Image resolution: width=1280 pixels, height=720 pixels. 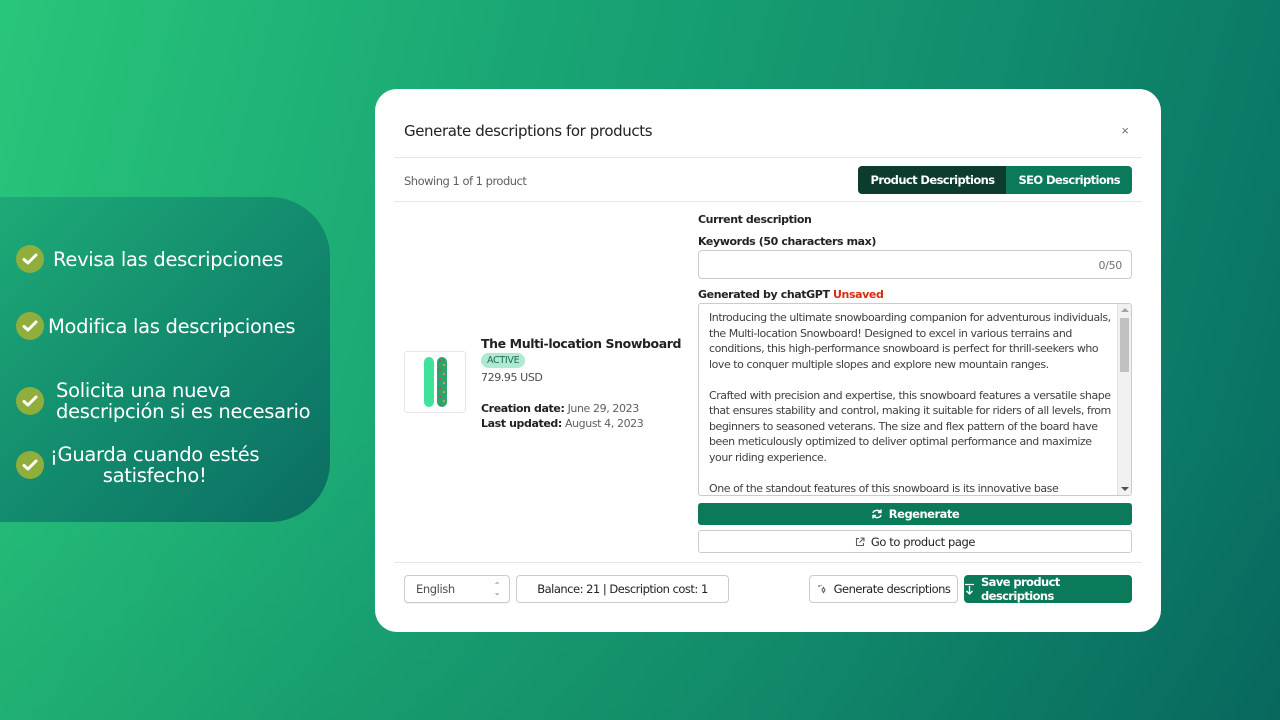 What do you see at coordinates (442, 382) in the screenshot?
I see `snowboard-base-image` at bounding box center [442, 382].